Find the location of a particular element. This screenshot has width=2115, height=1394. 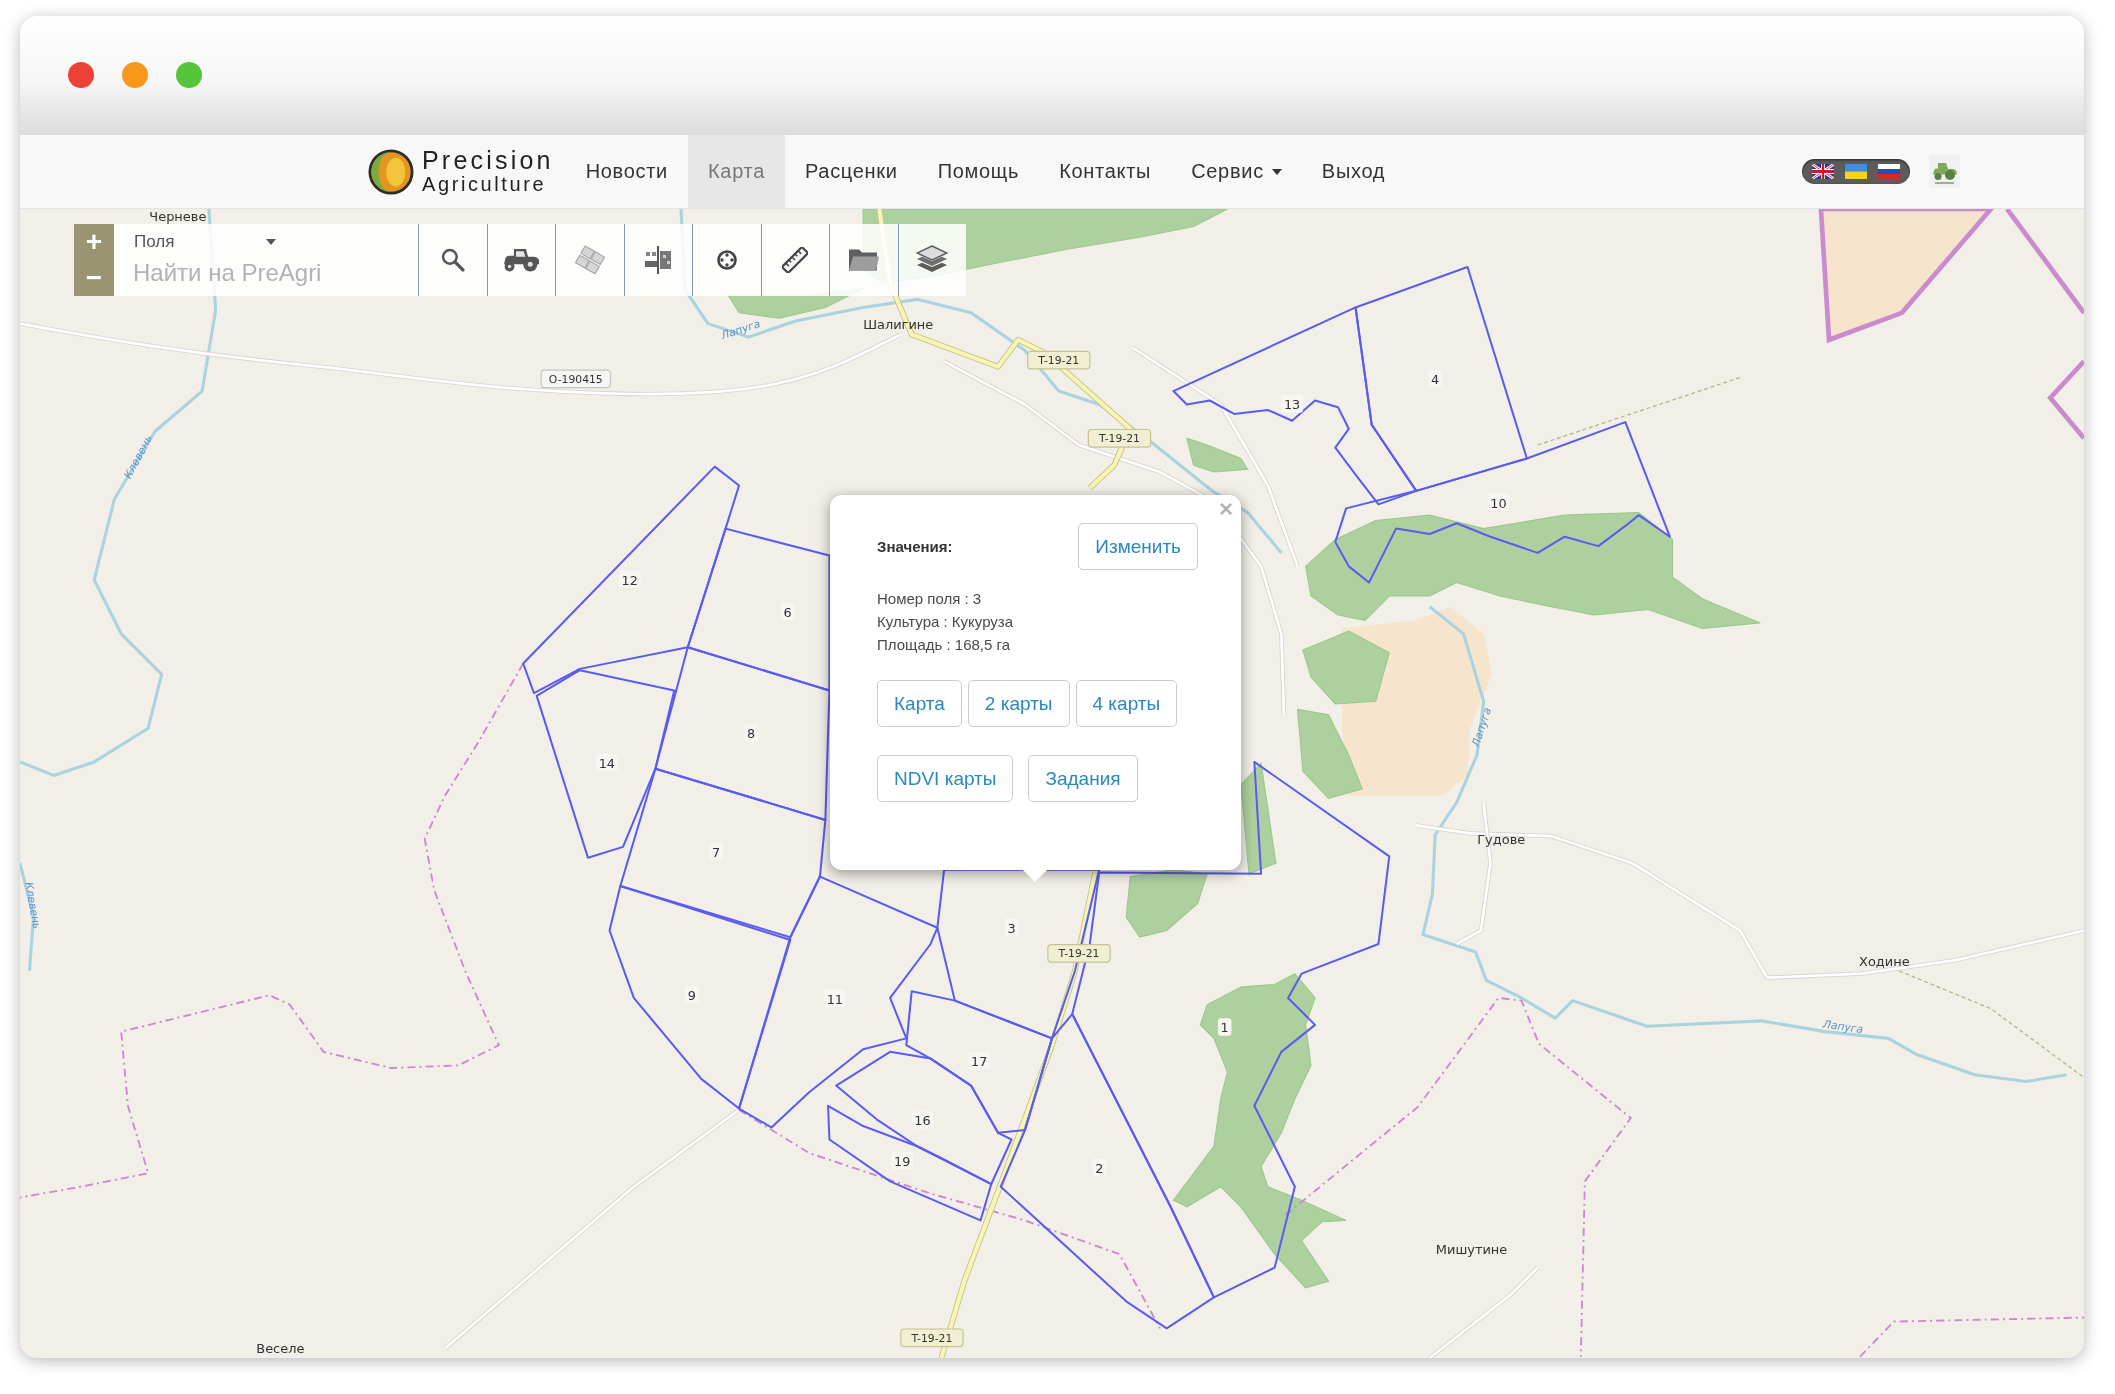

action-button: Карта is located at coordinates (919, 703).